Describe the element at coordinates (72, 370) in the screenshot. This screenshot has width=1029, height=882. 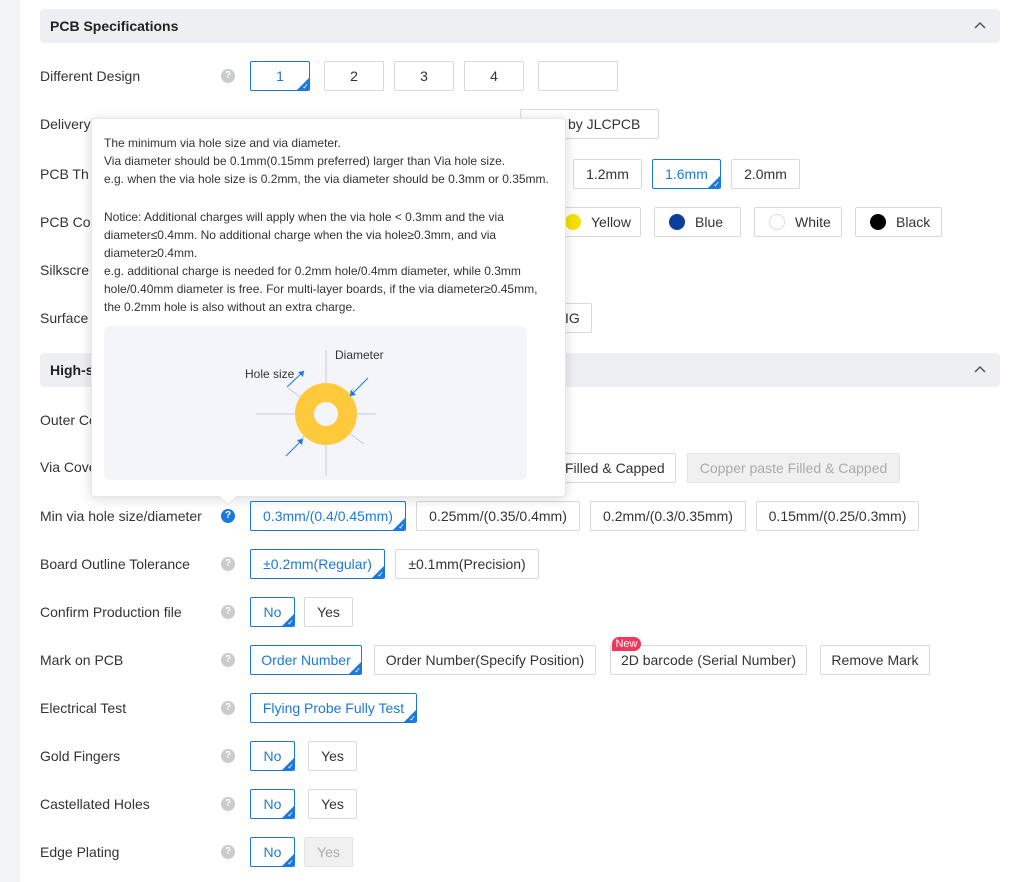
I see `section-title: High-s` at that location.